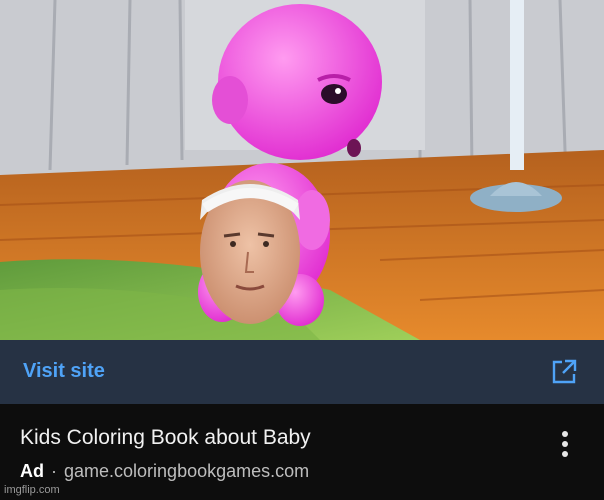 The width and height of the screenshot is (604, 500). I want to click on visit-site-link: Visit site, so click(64, 371).